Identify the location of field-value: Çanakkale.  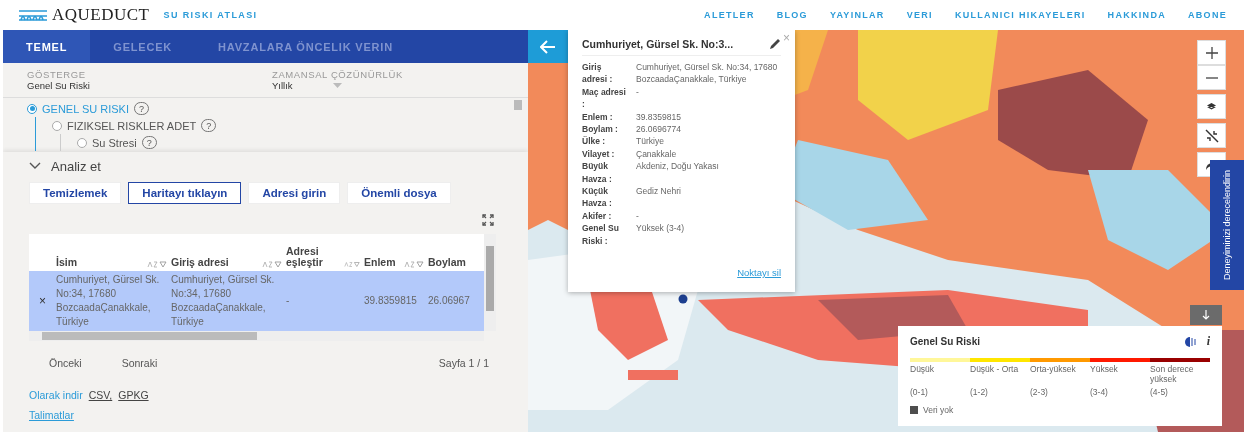
(657, 154).